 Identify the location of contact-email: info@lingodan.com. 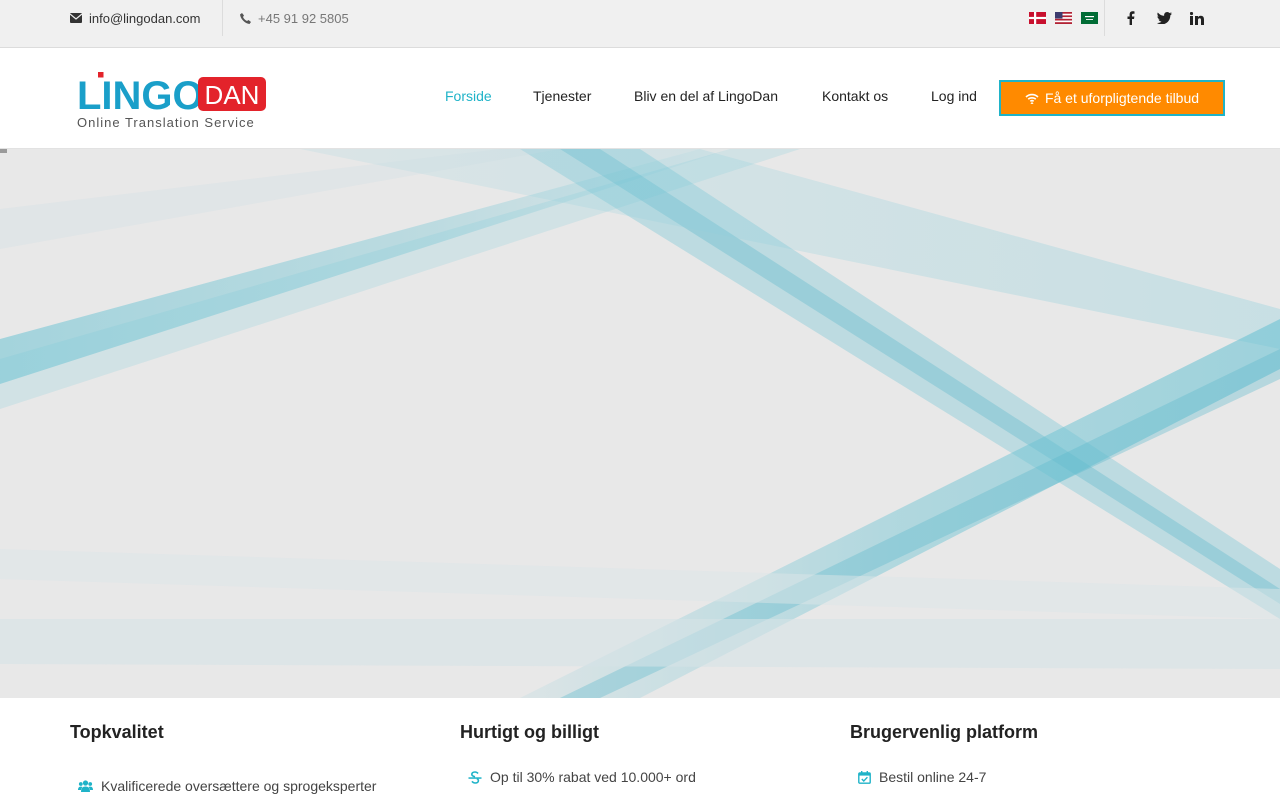
(135, 18).